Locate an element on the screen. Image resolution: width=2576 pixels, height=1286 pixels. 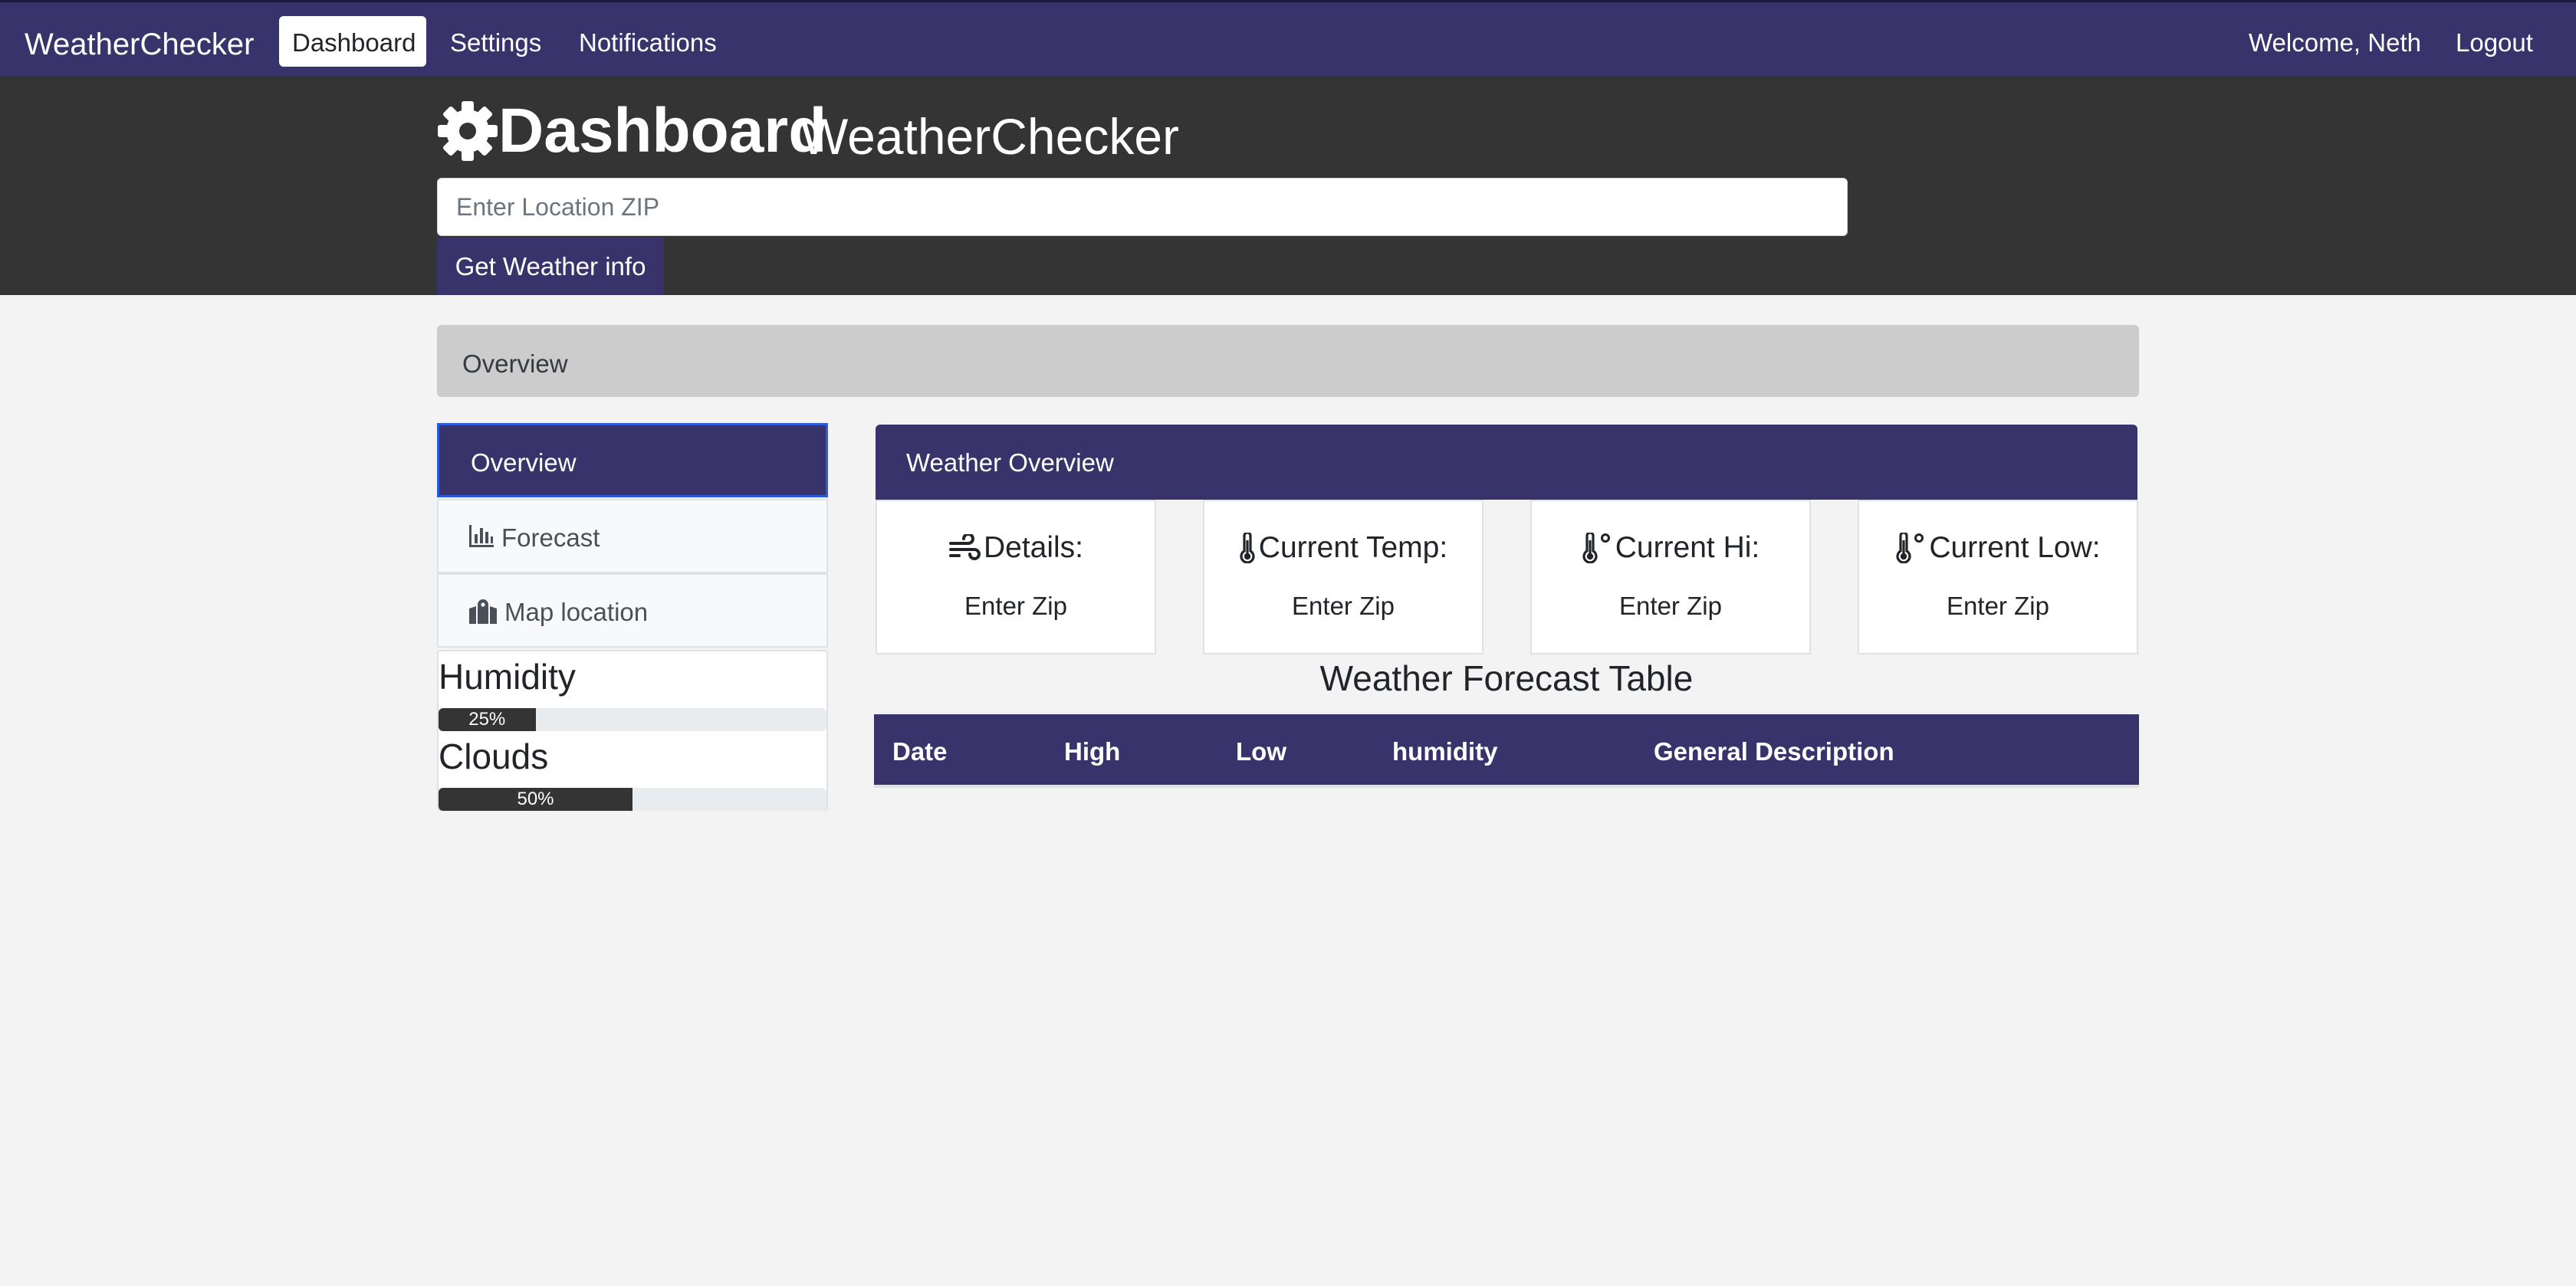
details-value: Enter Zip is located at coordinates (1015, 606).